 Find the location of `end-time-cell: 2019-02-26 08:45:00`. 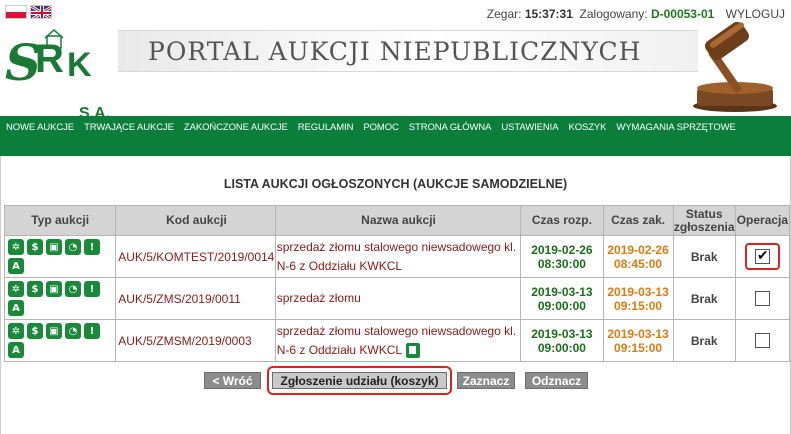

end-time-cell: 2019-02-26 08:45:00 is located at coordinates (638, 256).